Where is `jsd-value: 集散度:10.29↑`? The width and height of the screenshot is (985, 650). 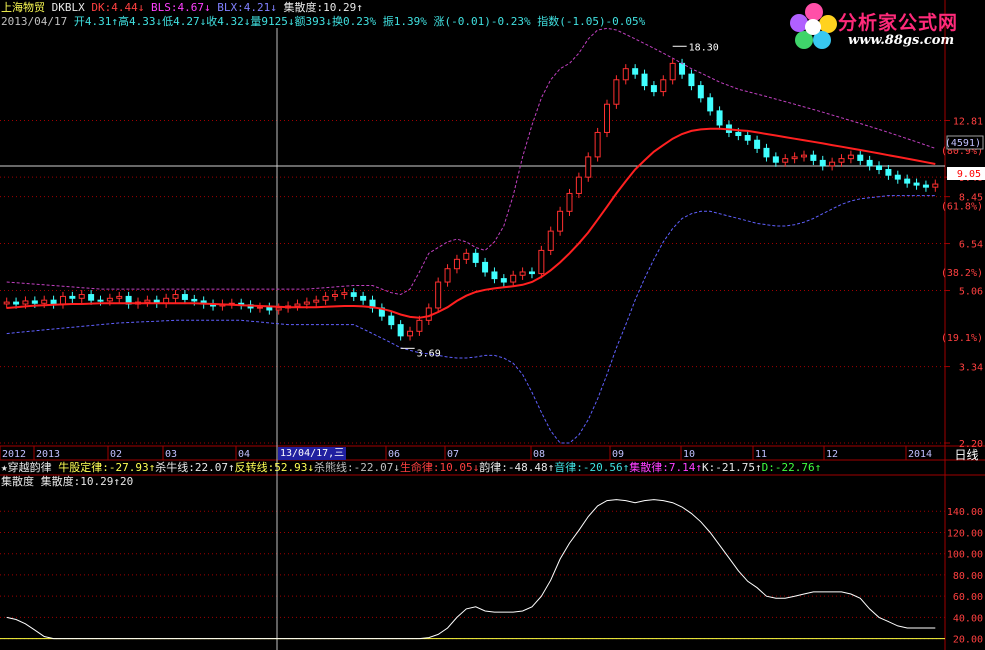
jsd-value: 集散度:10.29↑ is located at coordinates (323, 7).